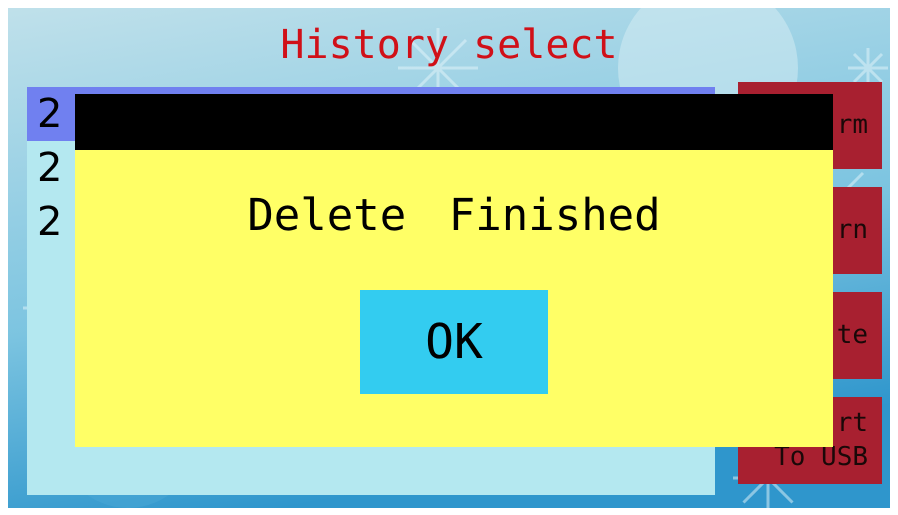 The height and width of the screenshot is (515, 898). What do you see at coordinates (454, 216) in the screenshot?
I see `dialog-message: Delete Finished` at bounding box center [454, 216].